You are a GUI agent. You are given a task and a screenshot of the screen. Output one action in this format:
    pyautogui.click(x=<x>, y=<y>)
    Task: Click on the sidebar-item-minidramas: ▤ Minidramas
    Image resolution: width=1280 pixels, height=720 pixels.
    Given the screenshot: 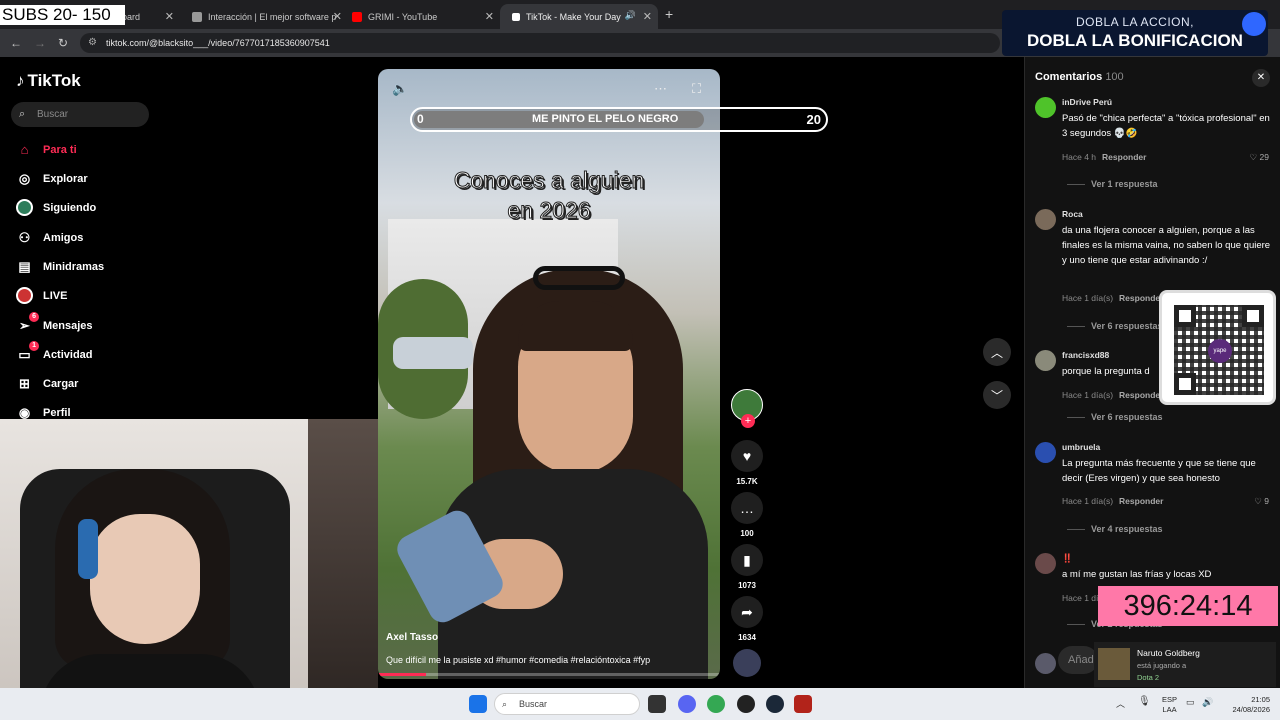 What is the action you would take?
    pyautogui.click(x=60, y=266)
    